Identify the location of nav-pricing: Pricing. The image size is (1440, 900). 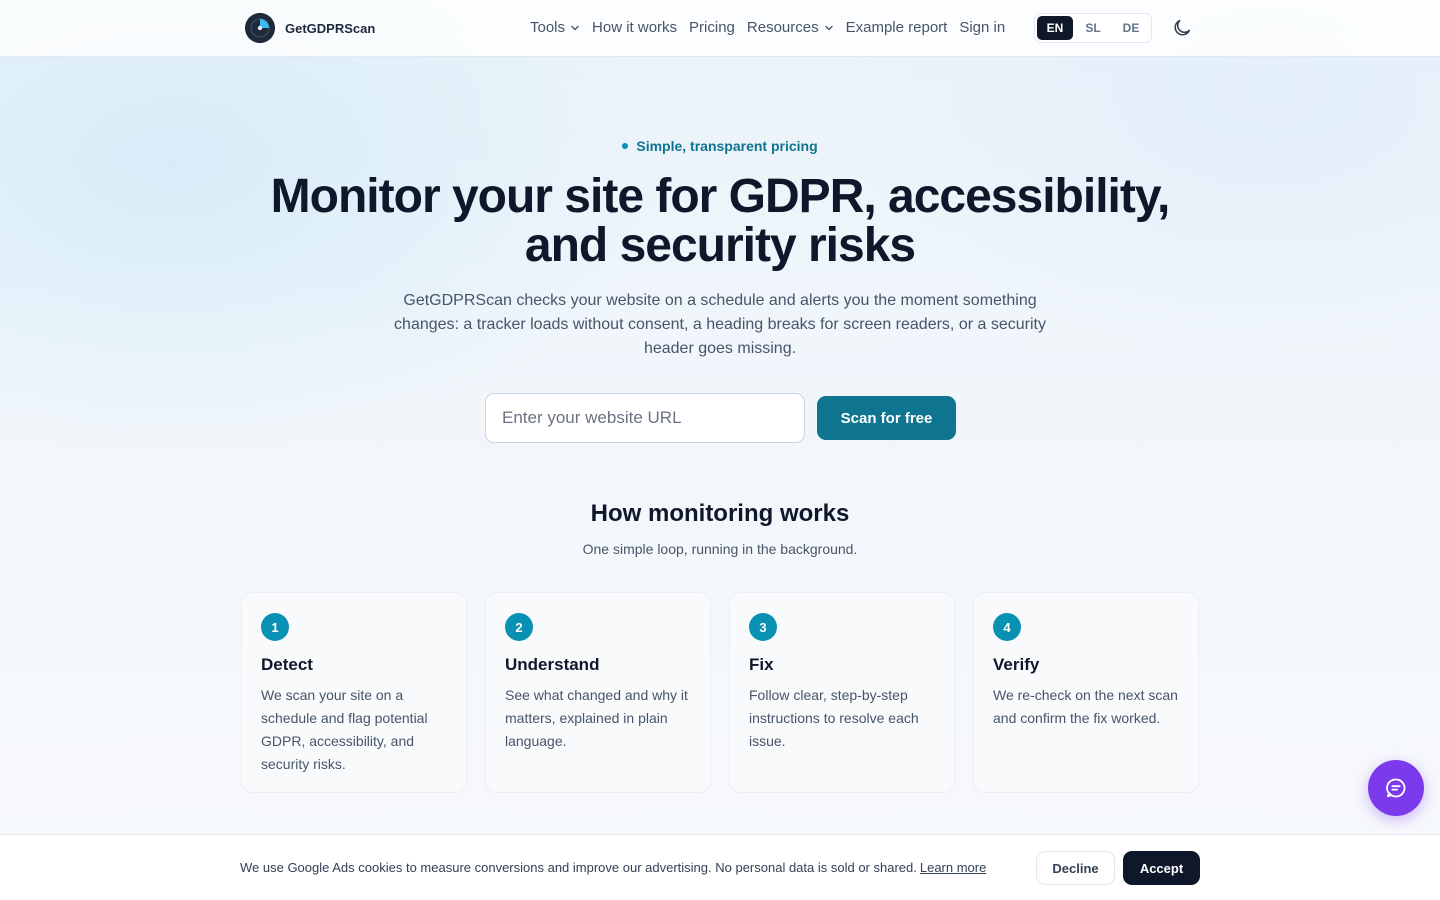
(712, 27).